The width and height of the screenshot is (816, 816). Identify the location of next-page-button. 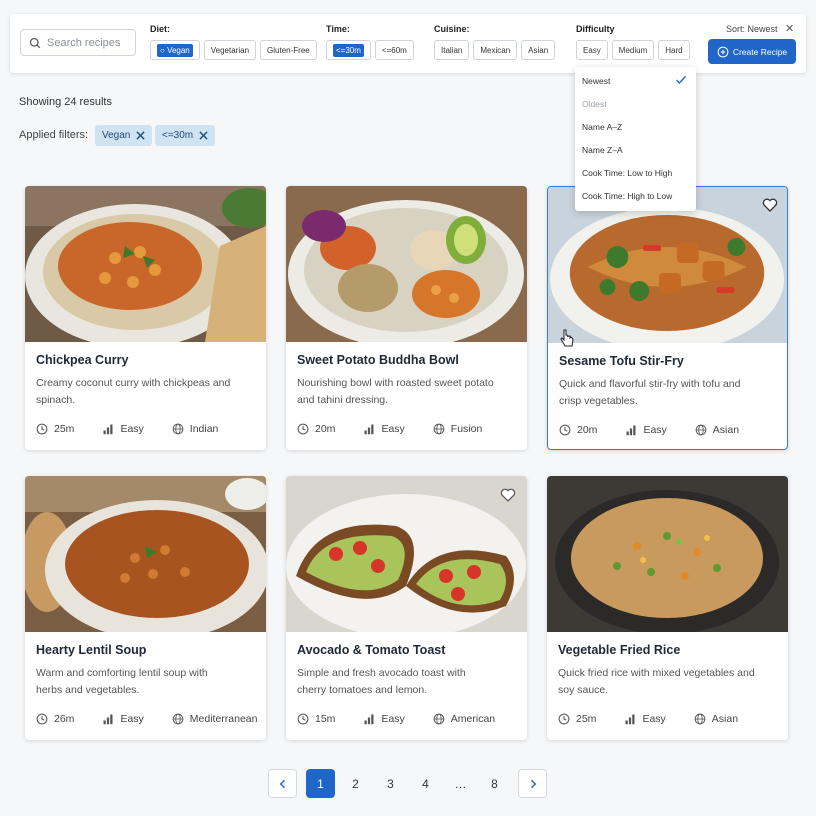
(532, 783).